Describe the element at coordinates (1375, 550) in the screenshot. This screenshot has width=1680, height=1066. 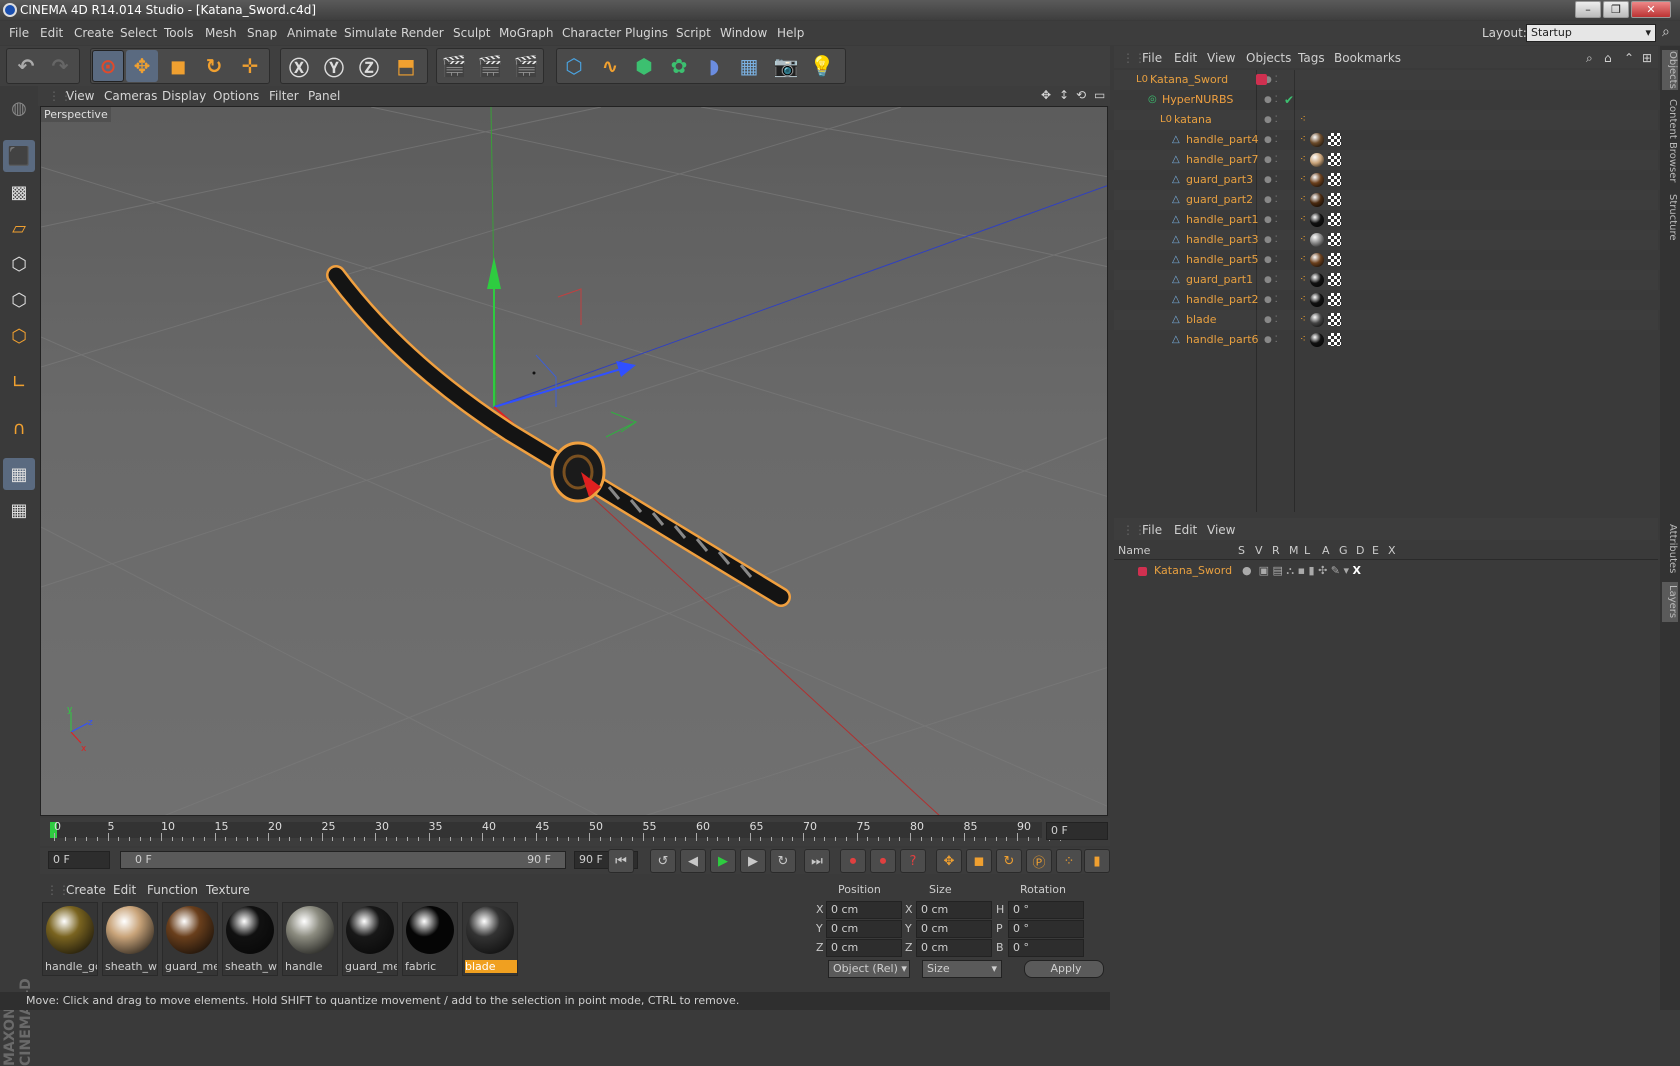
I see `layer-column-e: E` at that location.